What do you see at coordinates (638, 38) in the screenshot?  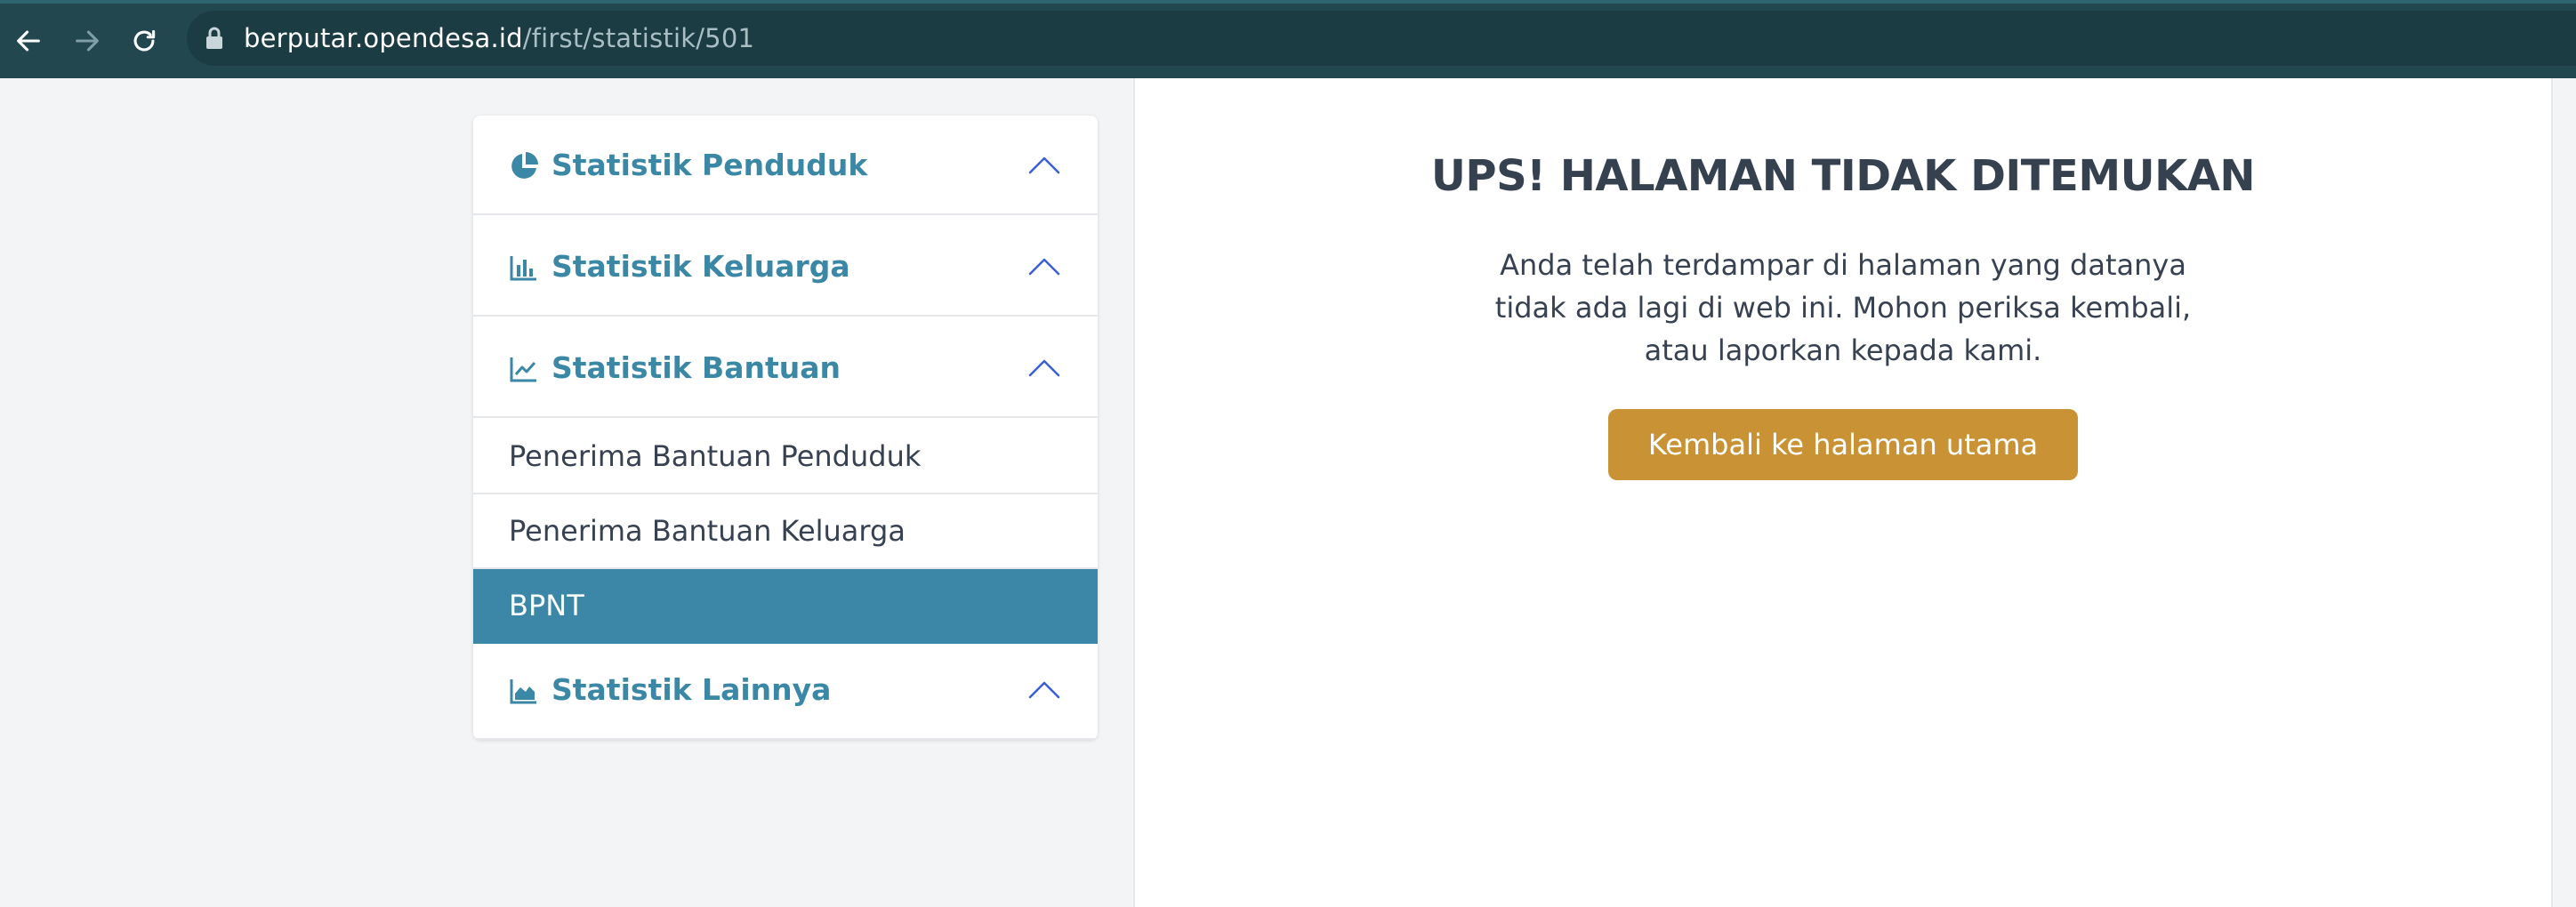 I see `url-path: /first/statistik/501` at bounding box center [638, 38].